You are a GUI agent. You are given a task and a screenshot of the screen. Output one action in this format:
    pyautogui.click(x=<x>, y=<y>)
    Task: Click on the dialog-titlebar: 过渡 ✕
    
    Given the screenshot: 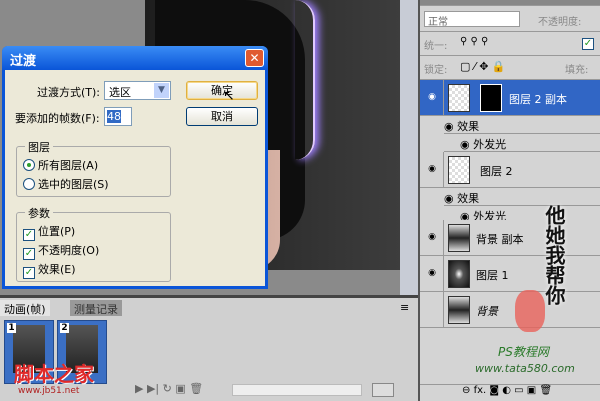 What is the action you would take?
    pyautogui.click(x=135, y=58)
    